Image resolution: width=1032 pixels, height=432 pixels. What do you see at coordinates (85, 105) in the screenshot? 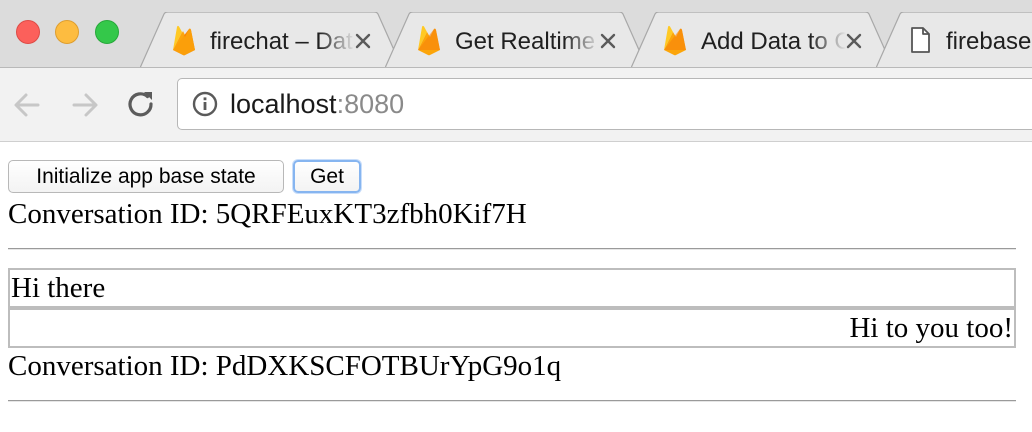
I see `forward-arrow-icon` at bounding box center [85, 105].